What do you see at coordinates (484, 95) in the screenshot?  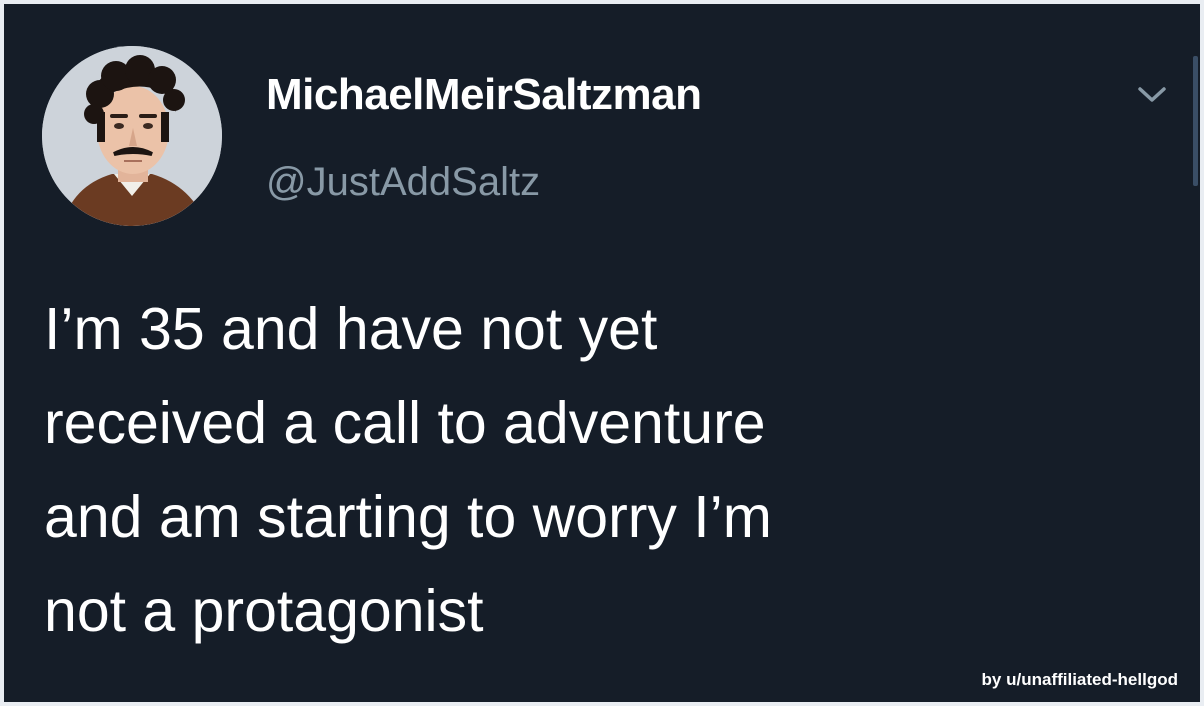 I see `display-name: MichaelMeirSaltzman` at bounding box center [484, 95].